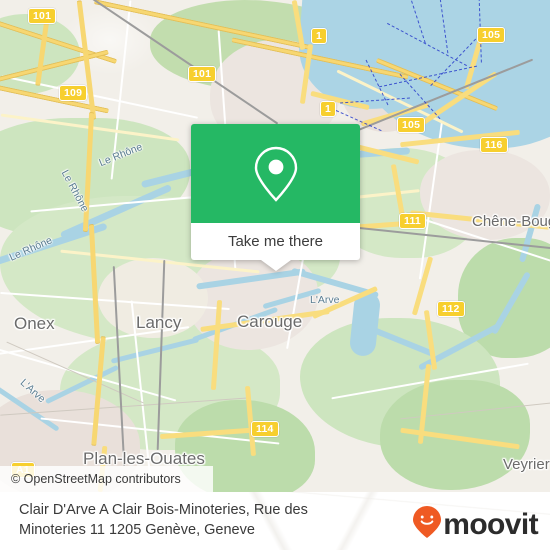  I want to click on road-shield-111: 111, so click(412, 221).